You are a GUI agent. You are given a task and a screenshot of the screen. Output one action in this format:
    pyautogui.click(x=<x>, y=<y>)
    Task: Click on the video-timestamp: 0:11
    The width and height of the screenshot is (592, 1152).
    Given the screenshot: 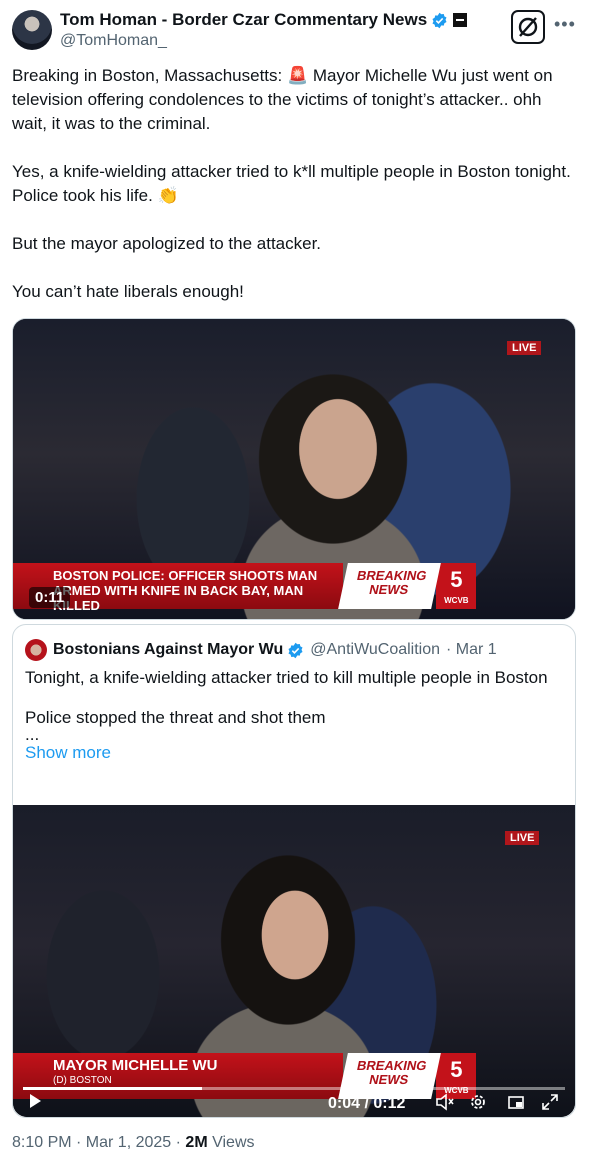 What is the action you would take?
    pyautogui.click(x=50, y=597)
    